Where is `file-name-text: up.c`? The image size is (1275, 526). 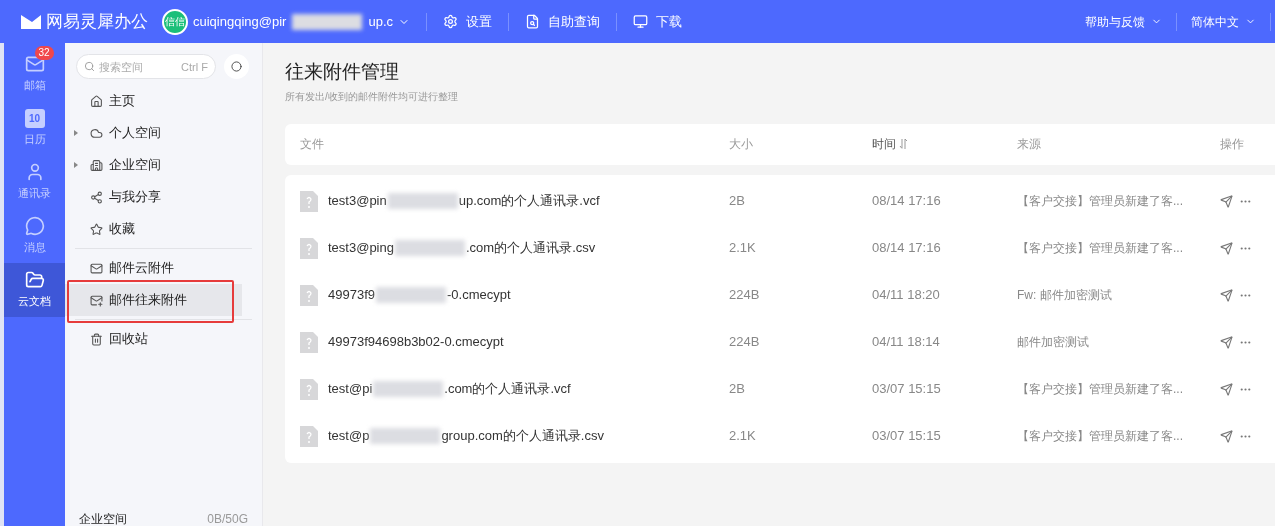
file-name-text: up.c is located at coordinates (380, 21).